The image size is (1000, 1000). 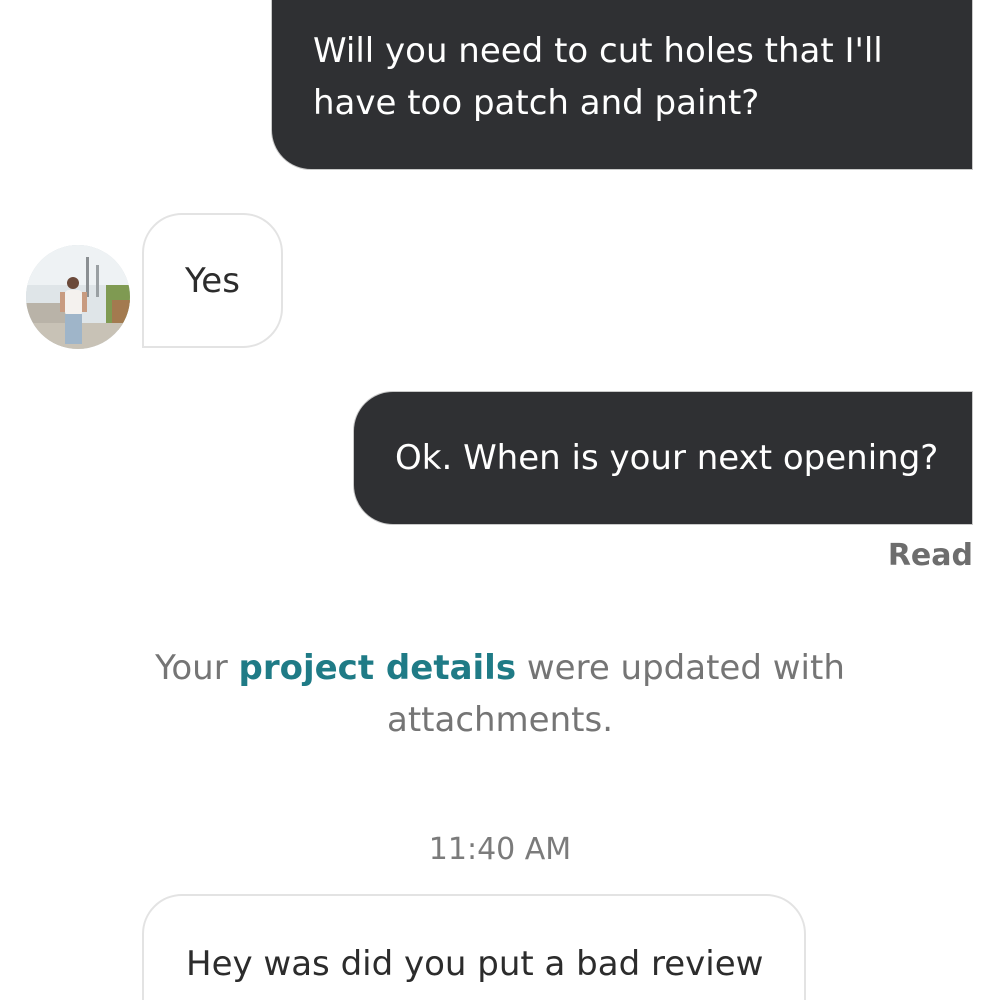 I want to click on avatar, so click(x=78, y=297).